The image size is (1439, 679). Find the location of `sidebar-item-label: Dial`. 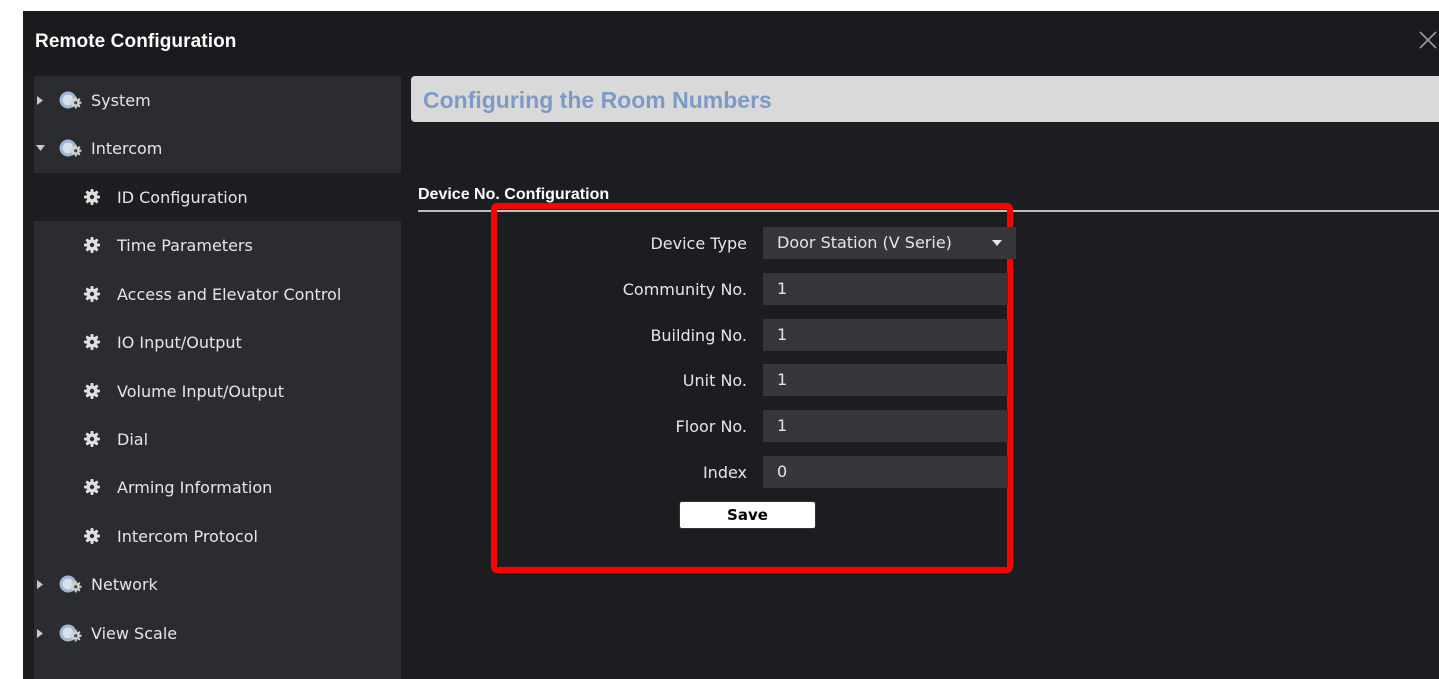

sidebar-item-label: Dial is located at coordinates (133, 439).